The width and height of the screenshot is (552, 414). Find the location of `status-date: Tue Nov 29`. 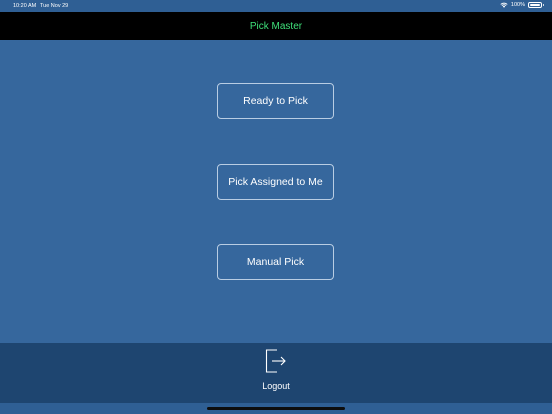

status-date: Tue Nov 29 is located at coordinates (54, 6).